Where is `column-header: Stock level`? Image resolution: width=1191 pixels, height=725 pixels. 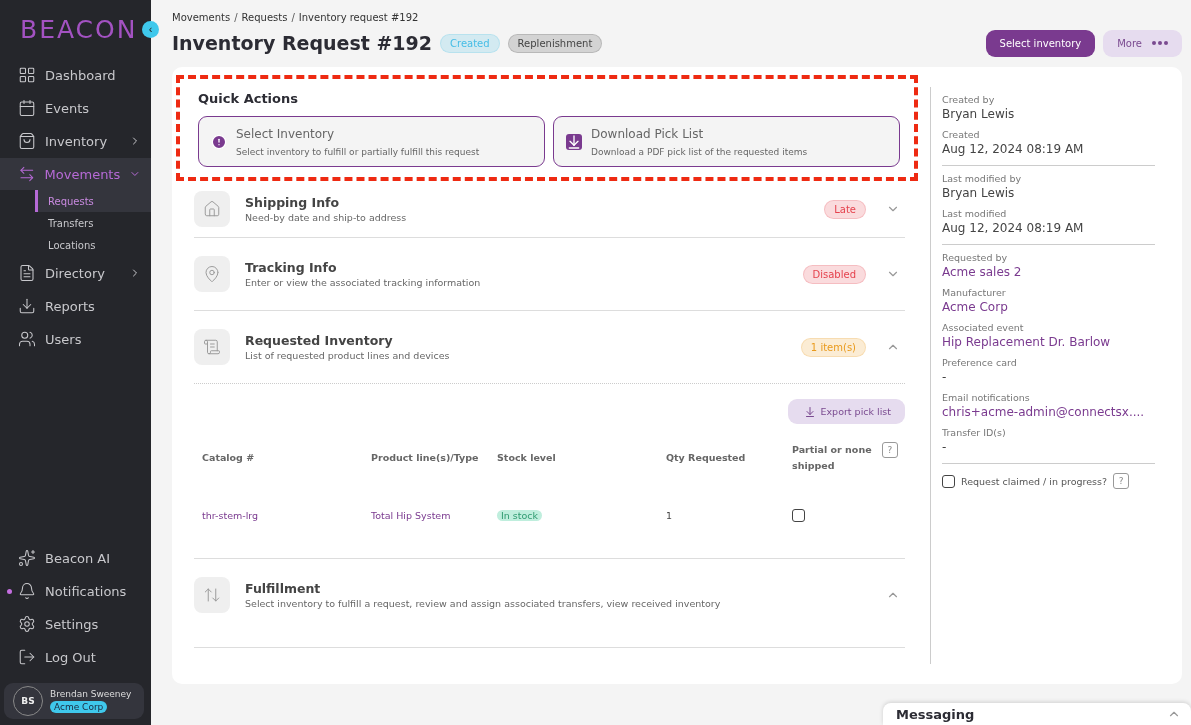 column-header: Stock level is located at coordinates (527, 458).